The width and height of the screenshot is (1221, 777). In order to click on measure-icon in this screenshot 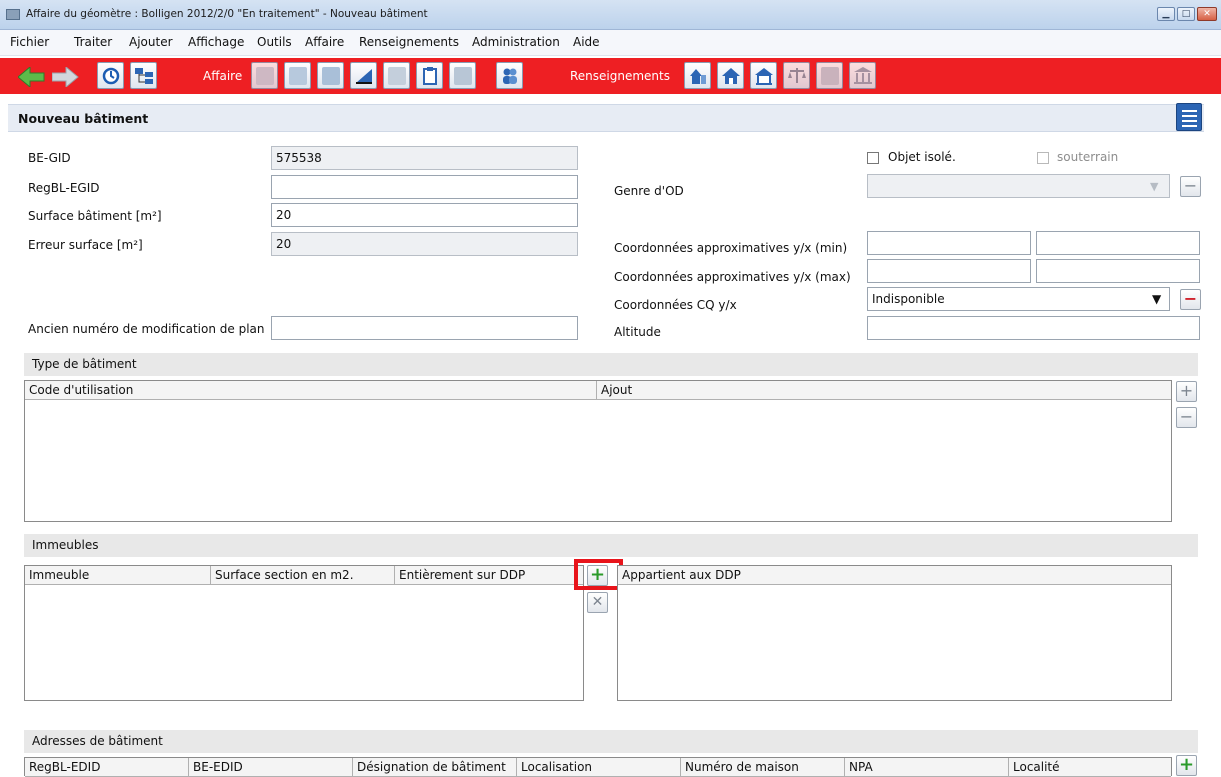, I will do `click(364, 76)`.